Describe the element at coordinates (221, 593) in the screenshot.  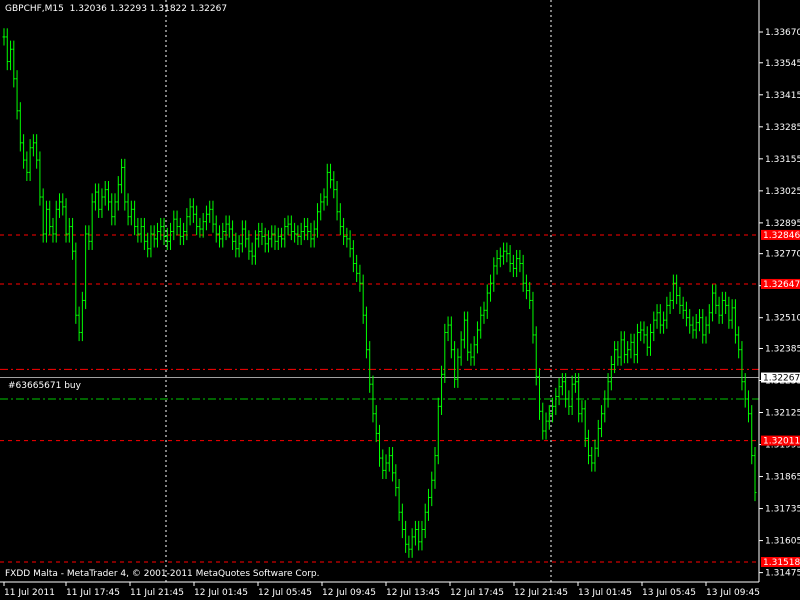
I see `x-tick-label: 12 Jul 01:45` at that location.